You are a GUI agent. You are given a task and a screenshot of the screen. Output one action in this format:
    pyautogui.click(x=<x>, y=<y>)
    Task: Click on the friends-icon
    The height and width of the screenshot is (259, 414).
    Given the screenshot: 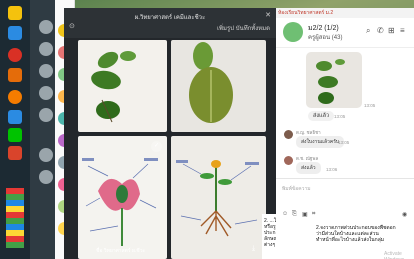 What is the action you would take?
    pyautogui.click(x=46, y=27)
    